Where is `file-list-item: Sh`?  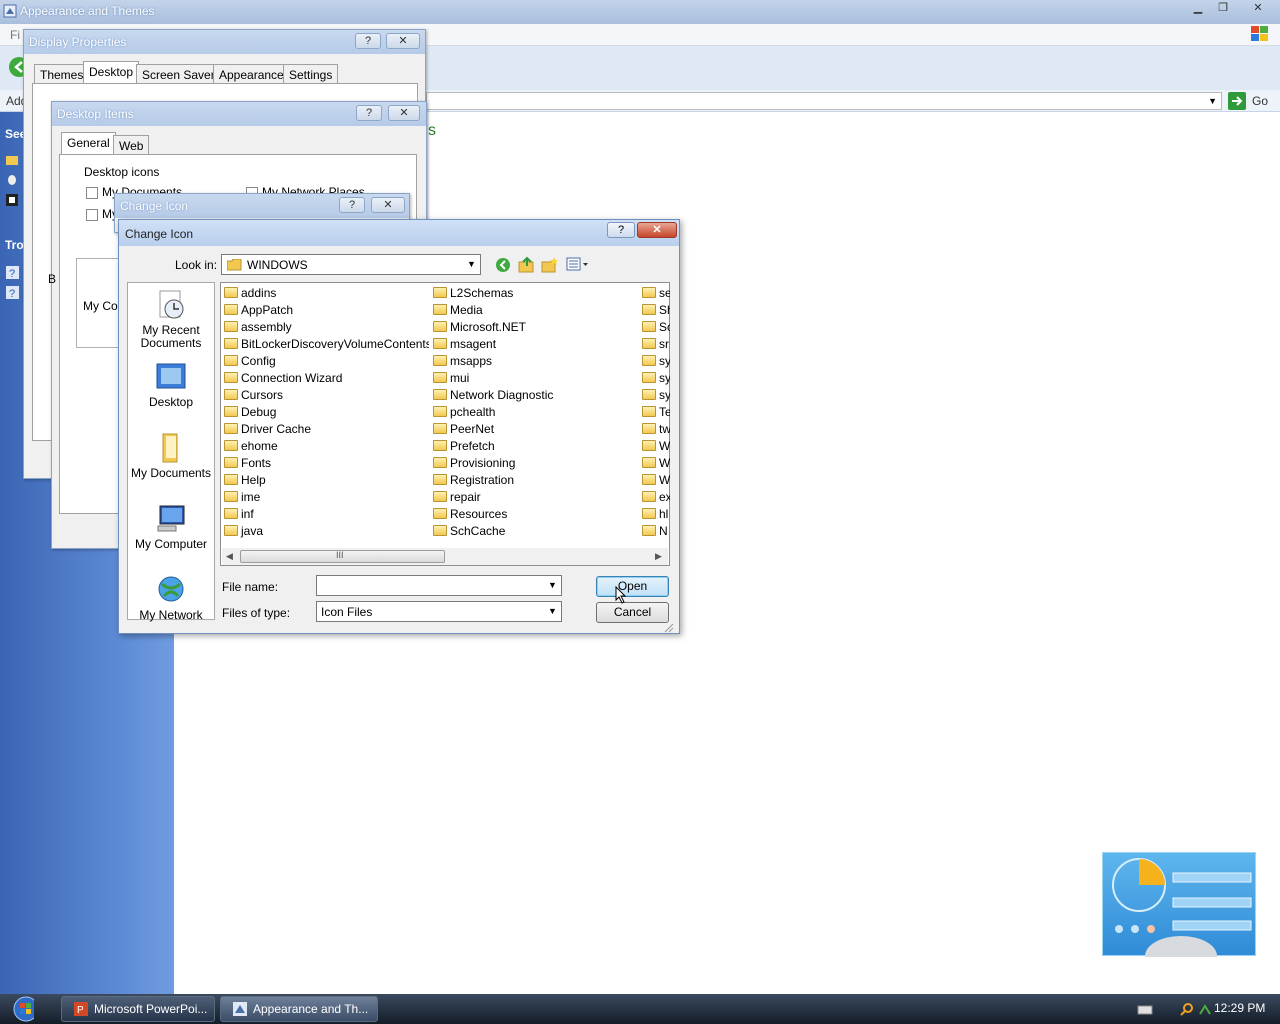
file-list-item: Sh is located at coordinates (656, 310).